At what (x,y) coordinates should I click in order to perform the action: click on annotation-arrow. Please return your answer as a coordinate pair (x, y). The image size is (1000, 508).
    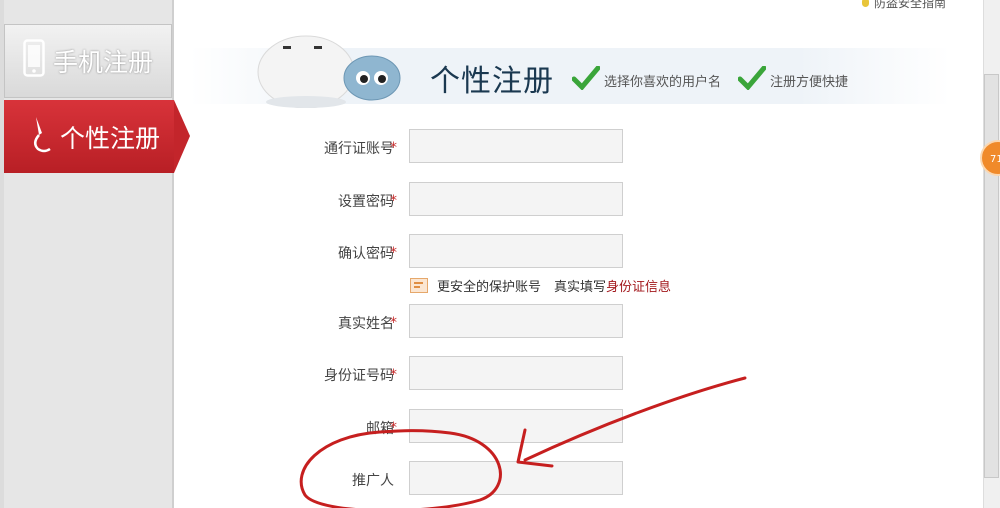
    Looking at the image, I should click on (635, 419).